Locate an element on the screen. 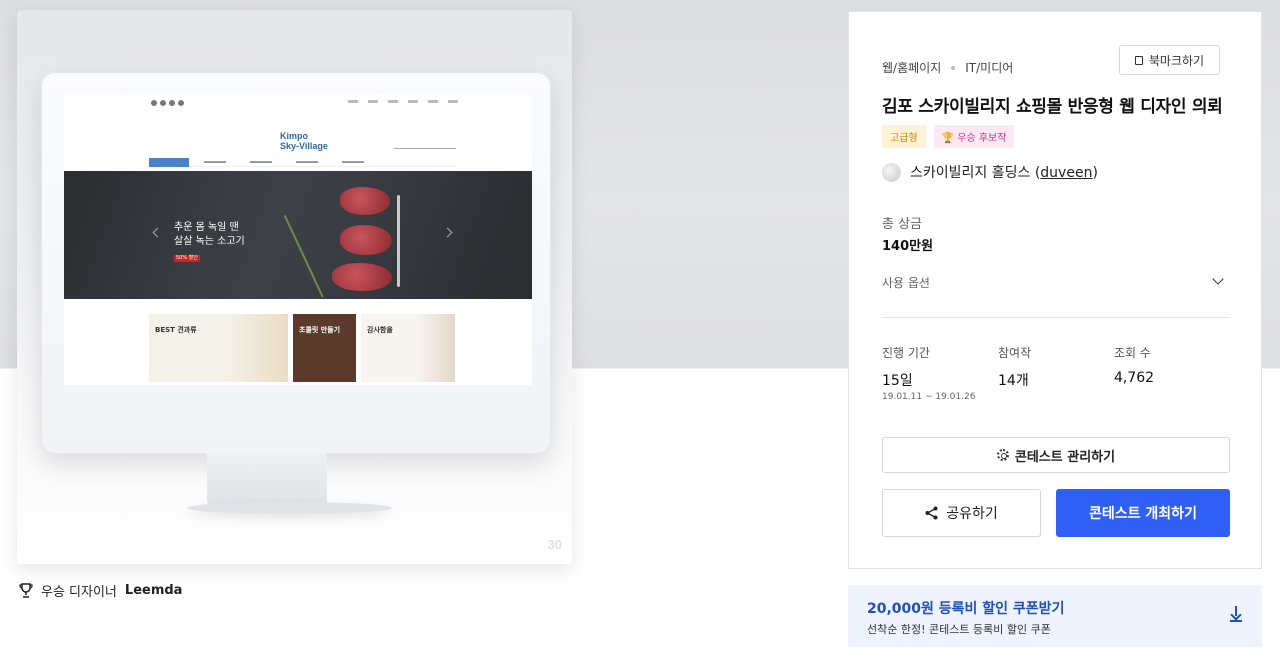  prize-label: 총 상금 is located at coordinates (902, 224).